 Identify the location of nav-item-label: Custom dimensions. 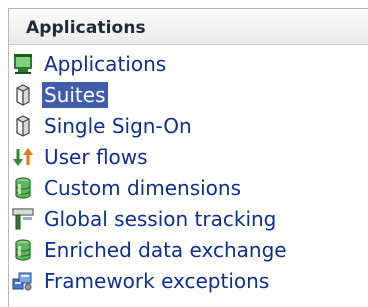
(143, 188).